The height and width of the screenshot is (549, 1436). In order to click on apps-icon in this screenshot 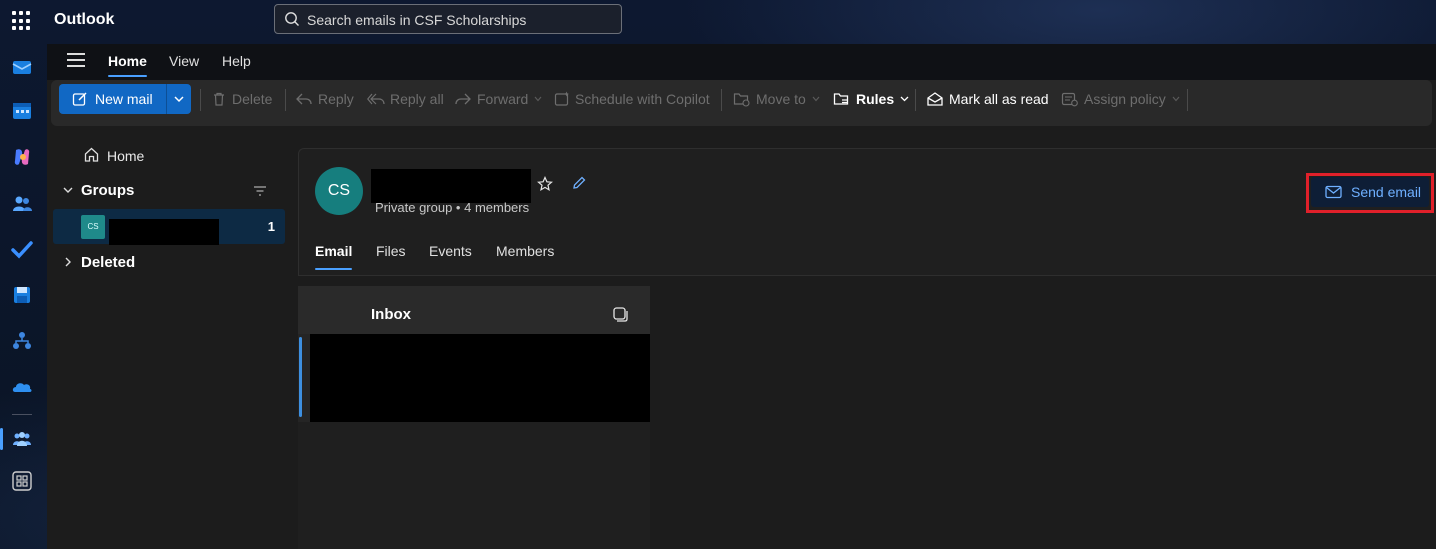, I will do `click(22, 481)`.